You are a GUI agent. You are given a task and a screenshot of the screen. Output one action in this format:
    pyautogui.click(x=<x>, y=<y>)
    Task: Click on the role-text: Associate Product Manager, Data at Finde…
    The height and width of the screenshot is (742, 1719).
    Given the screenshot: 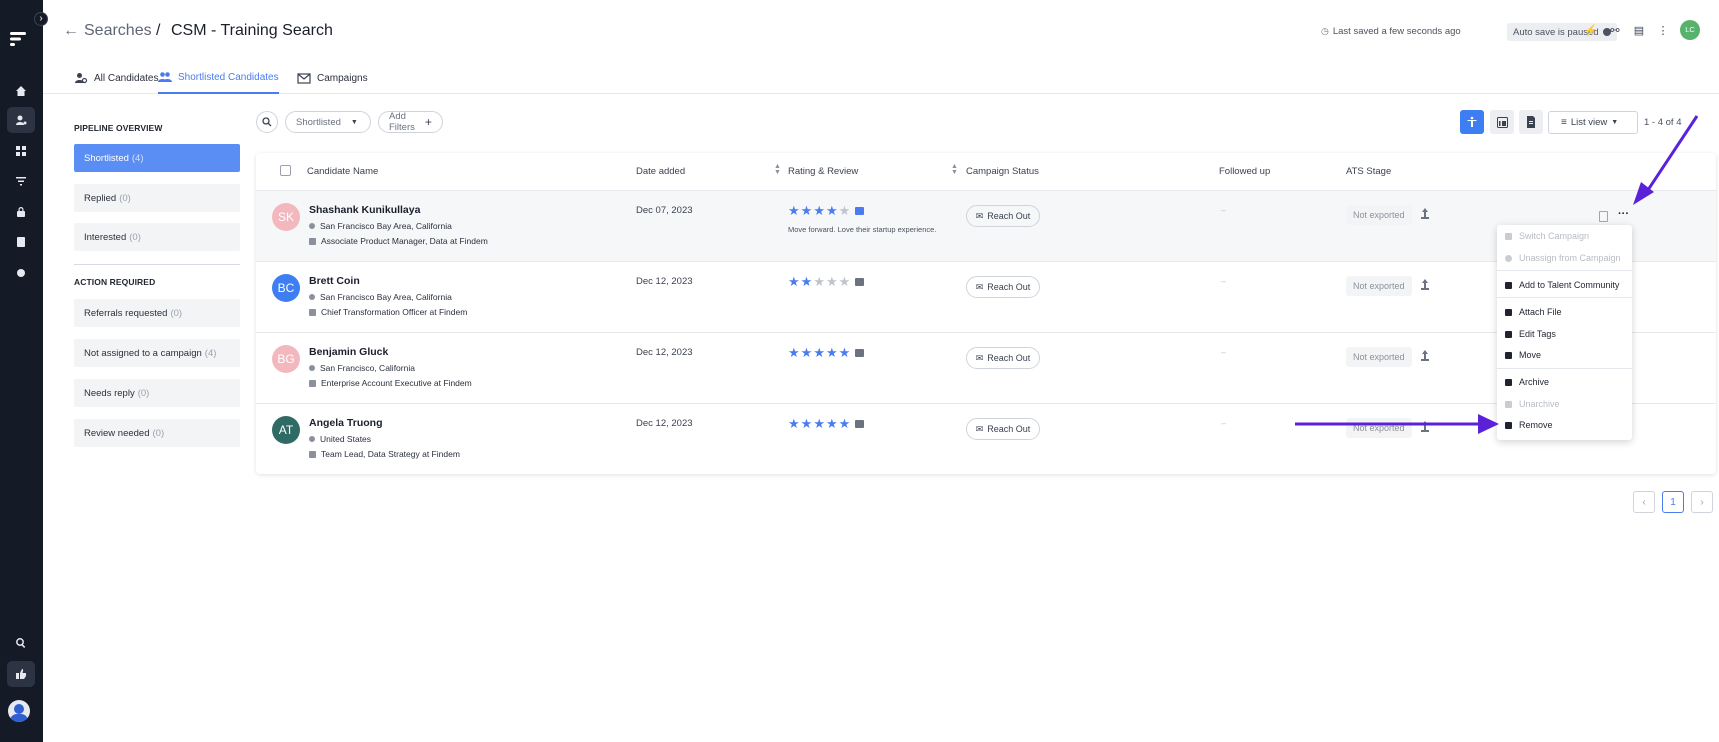 What is the action you would take?
    pyautogui.click(x=404, y=241)
    